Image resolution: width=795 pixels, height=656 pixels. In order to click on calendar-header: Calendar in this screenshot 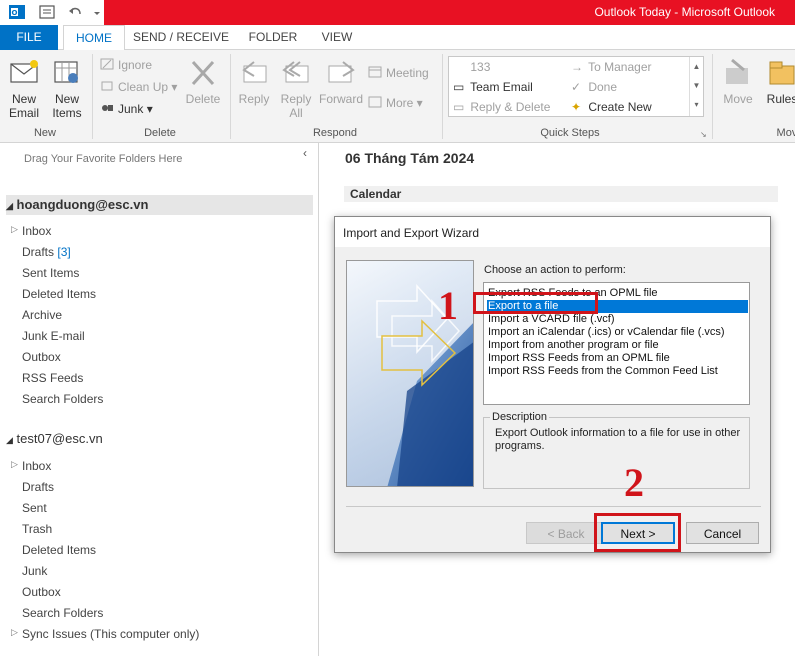, I will do `click(561, 194)`.